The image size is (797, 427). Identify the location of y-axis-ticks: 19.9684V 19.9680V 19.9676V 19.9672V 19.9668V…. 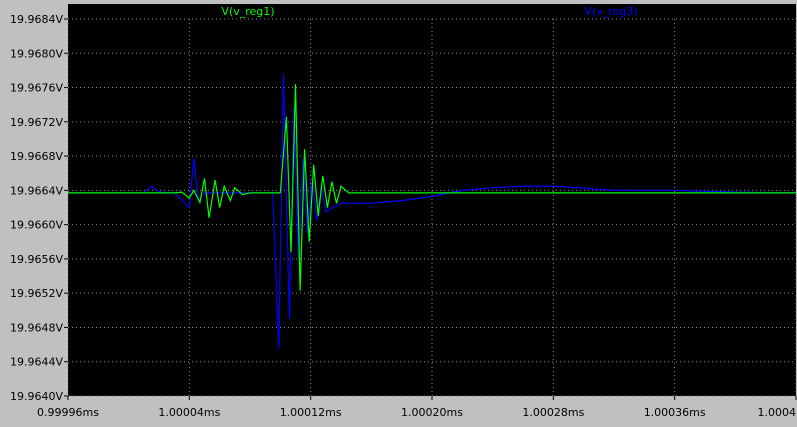
(39, 208).